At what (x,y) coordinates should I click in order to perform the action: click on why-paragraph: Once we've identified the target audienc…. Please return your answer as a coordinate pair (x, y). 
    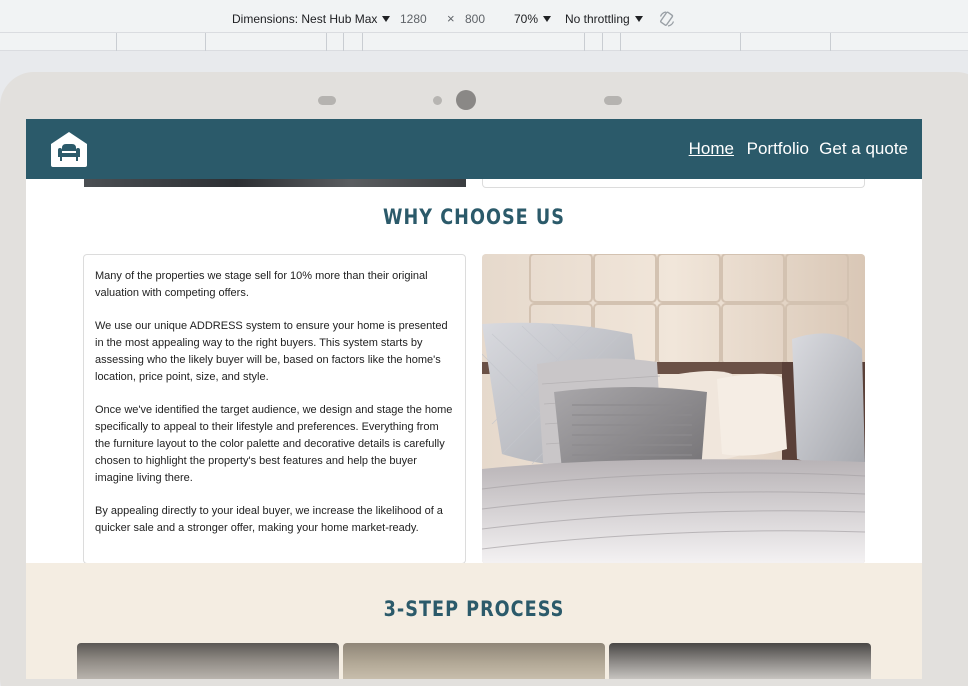
    Looking at the image, I should click on (274, 444).